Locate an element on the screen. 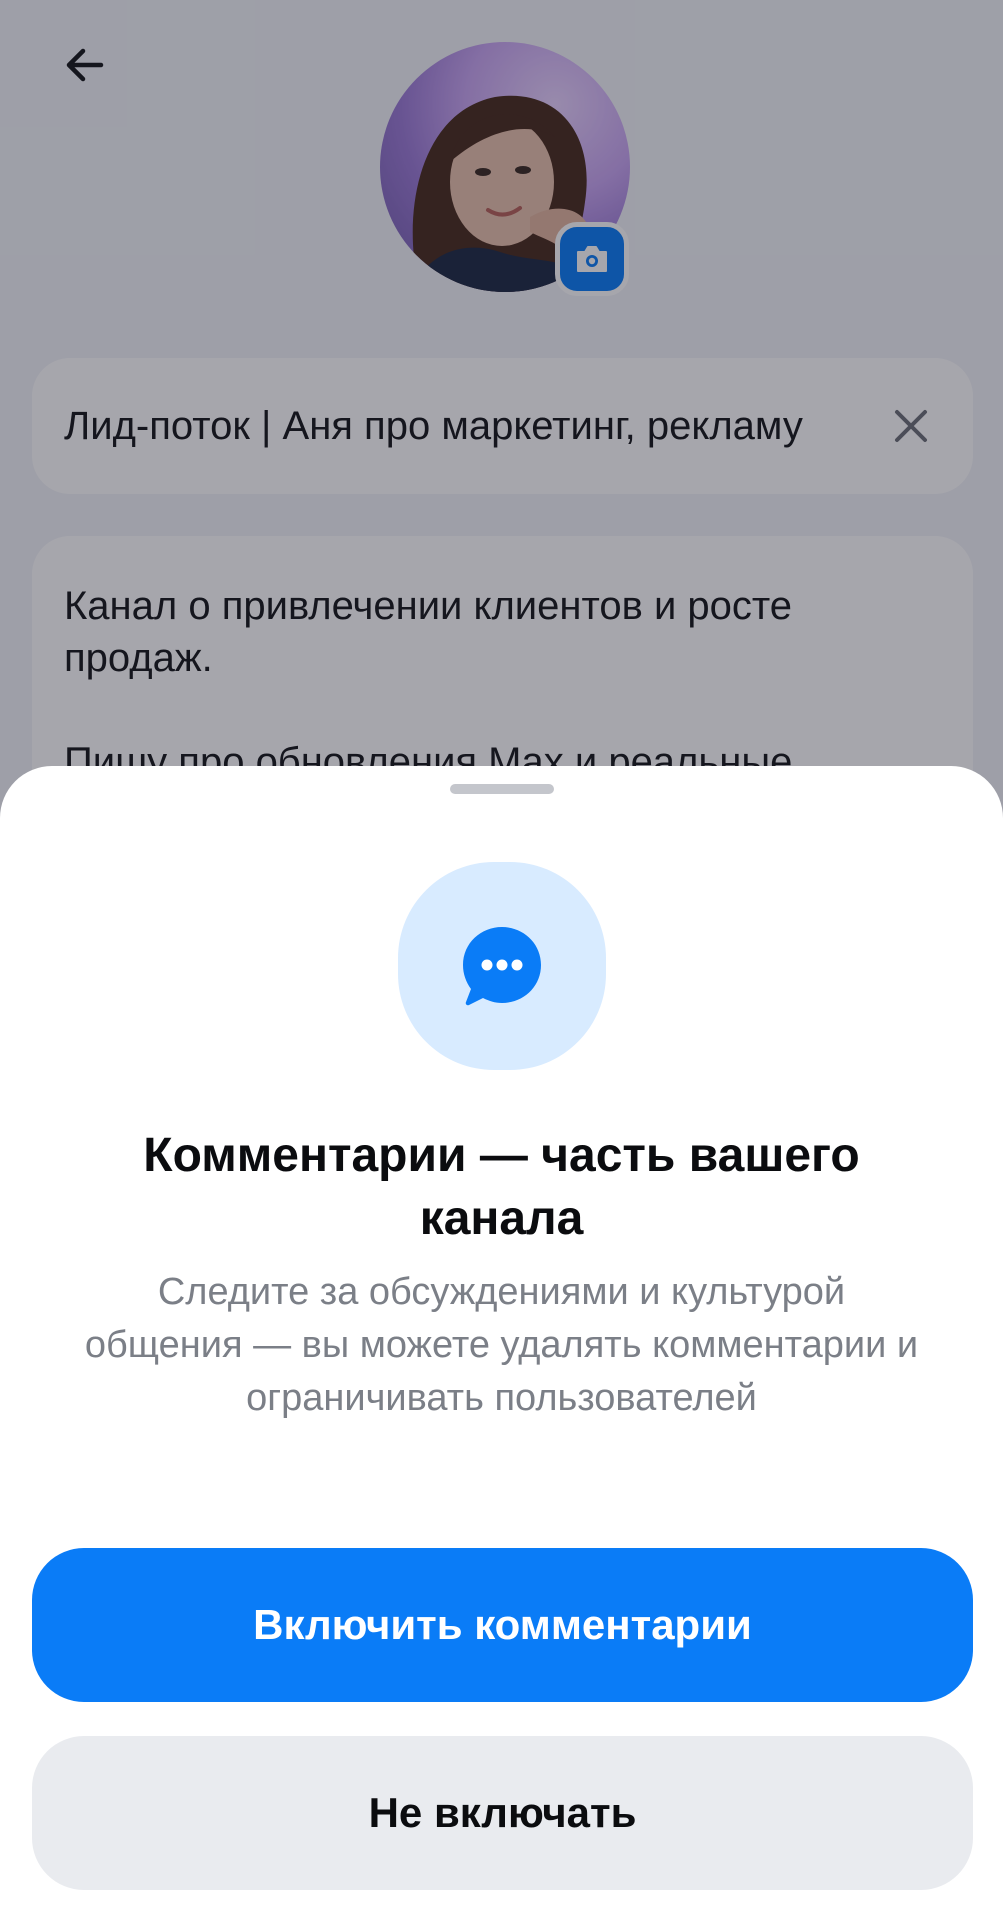 This screenshot has width=1003, height=1920. sheet-title: Комментарии — часть вашего канала is located at coordinates (501, 1187).